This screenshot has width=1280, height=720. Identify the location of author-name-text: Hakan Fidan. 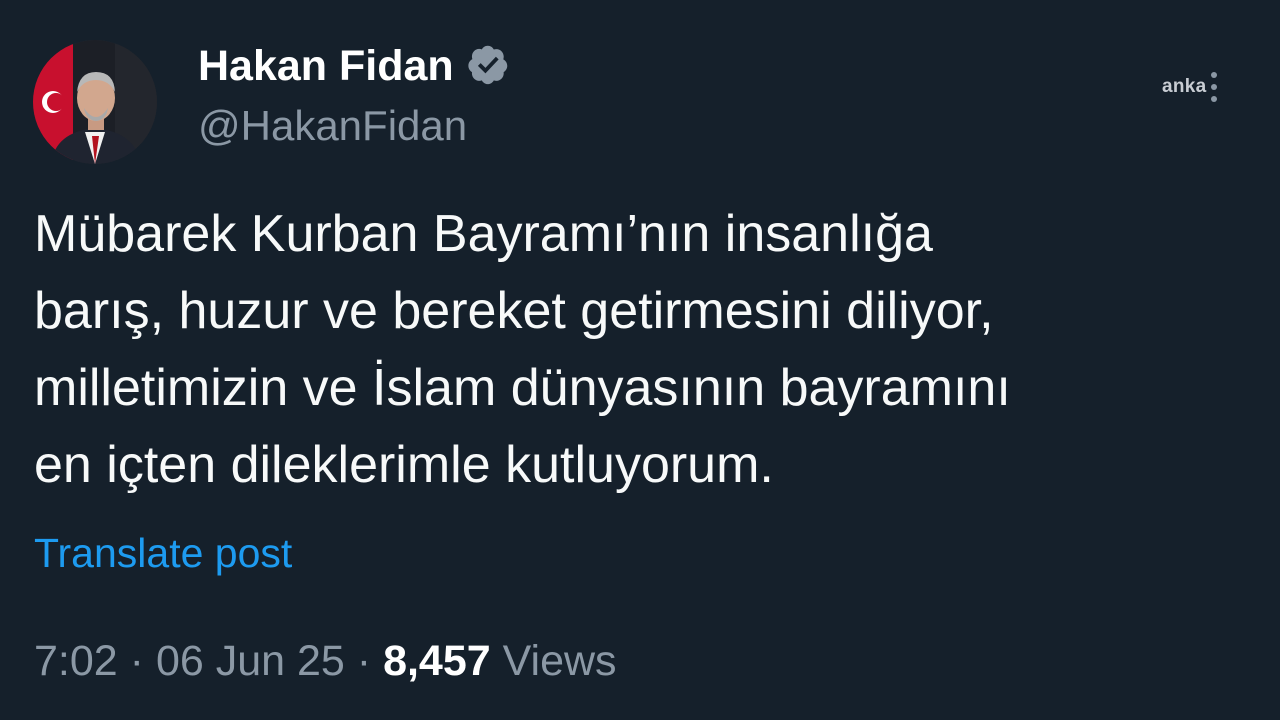
(326, 66).